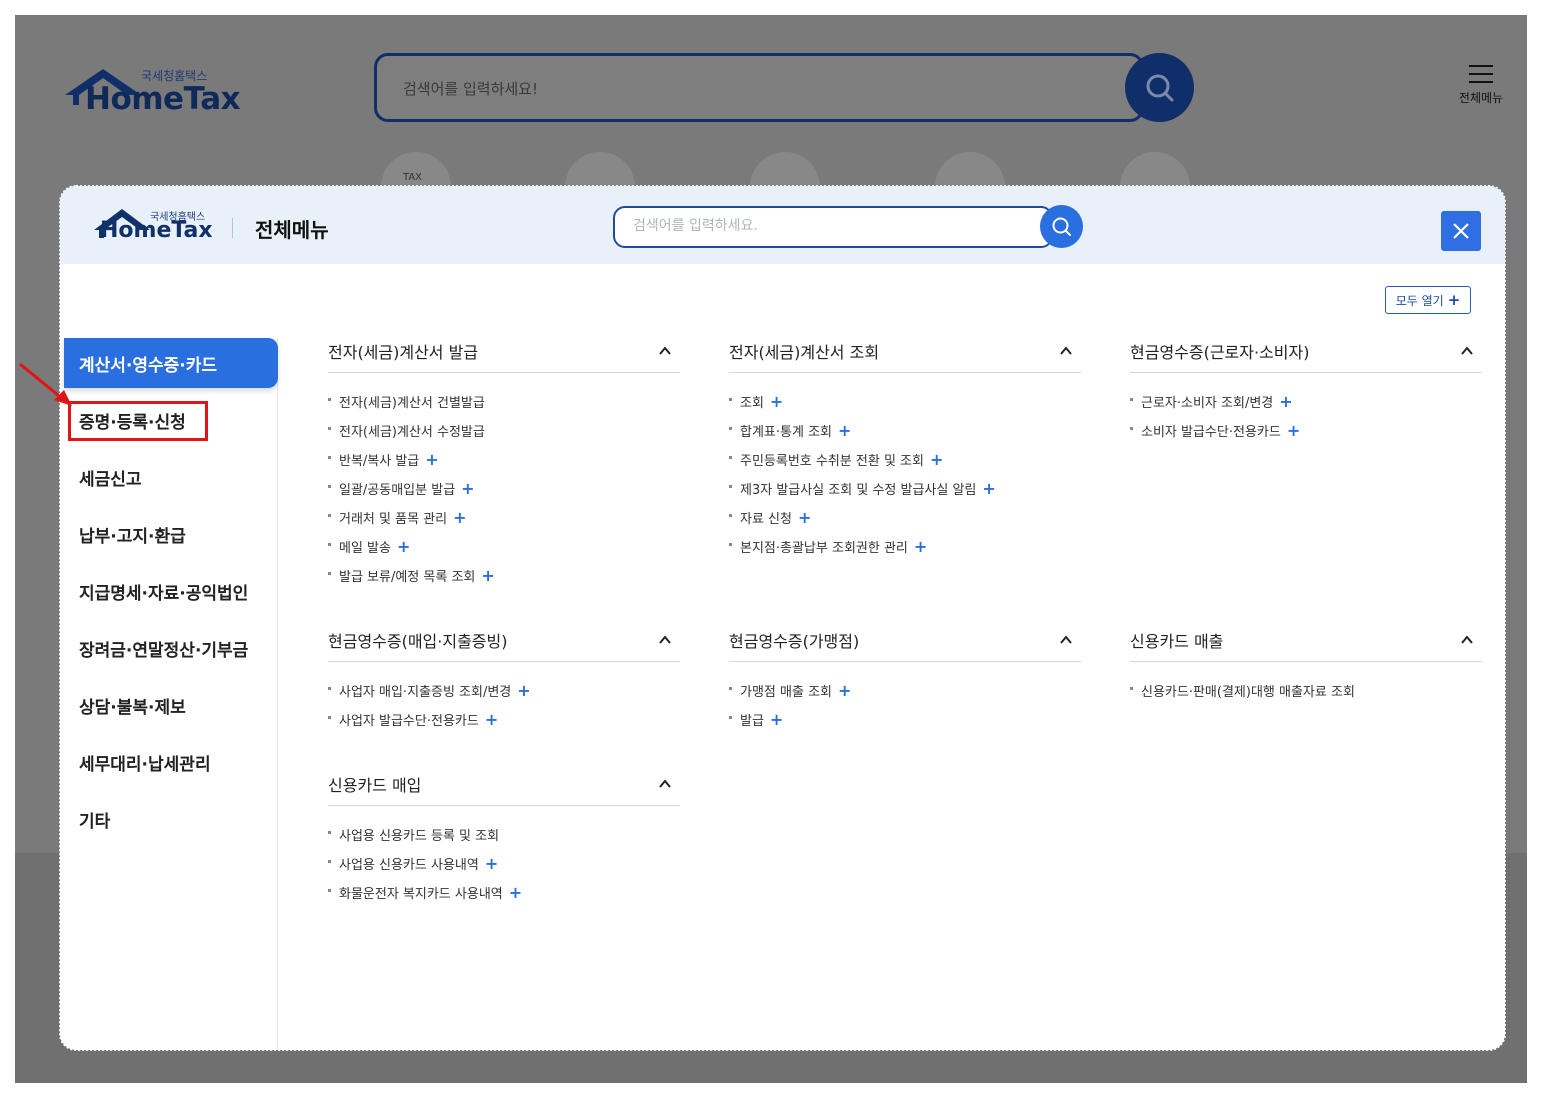 The width and height of the screenshot is (1542, 1098). Describe the element at coordinates (504, 488) in the screenshot. I see `list-item: 일괄/공동매입분 발급 +` at that location.